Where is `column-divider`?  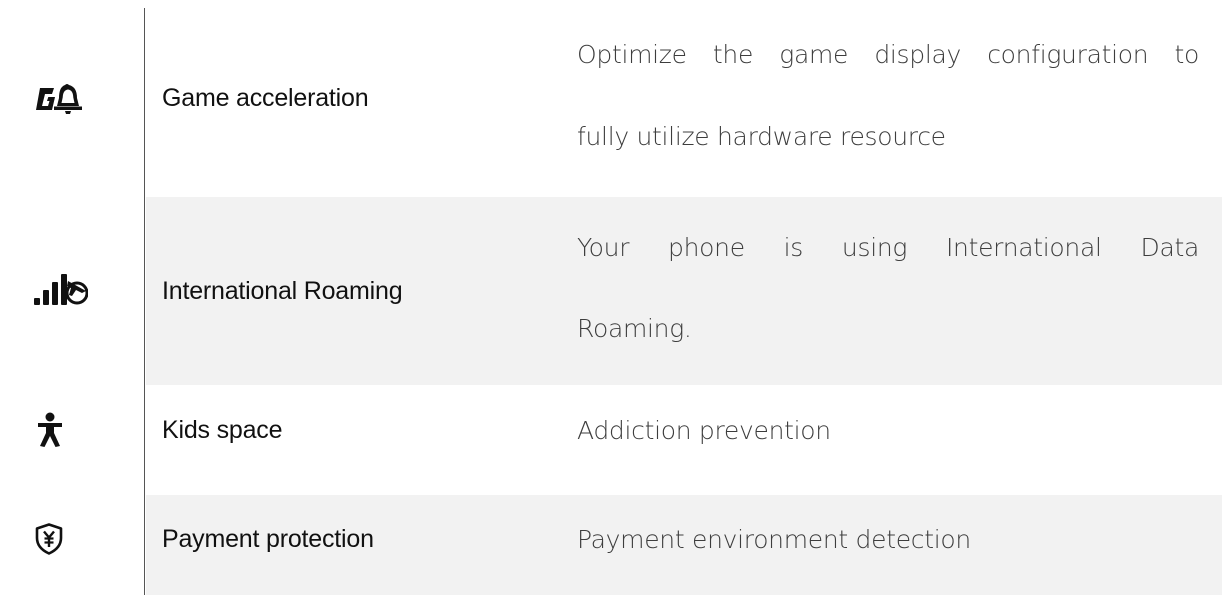 column-divider is located at coordinates (144, 301).